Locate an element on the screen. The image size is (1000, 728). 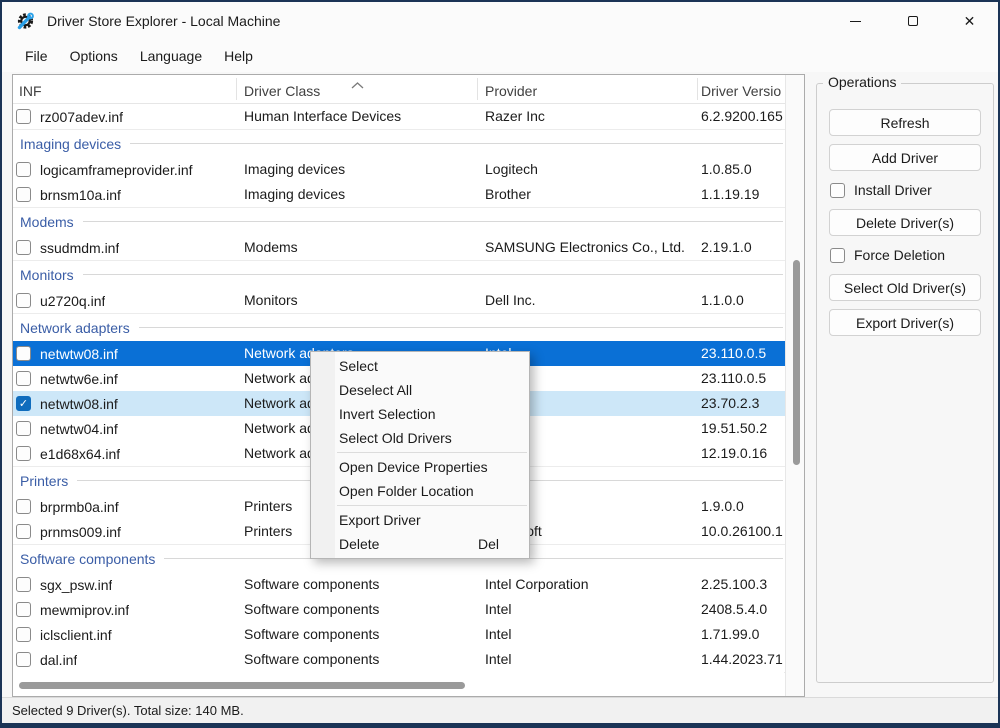
context-menu-item-export-driver: Export Driver is located at coordinates (420, 520).